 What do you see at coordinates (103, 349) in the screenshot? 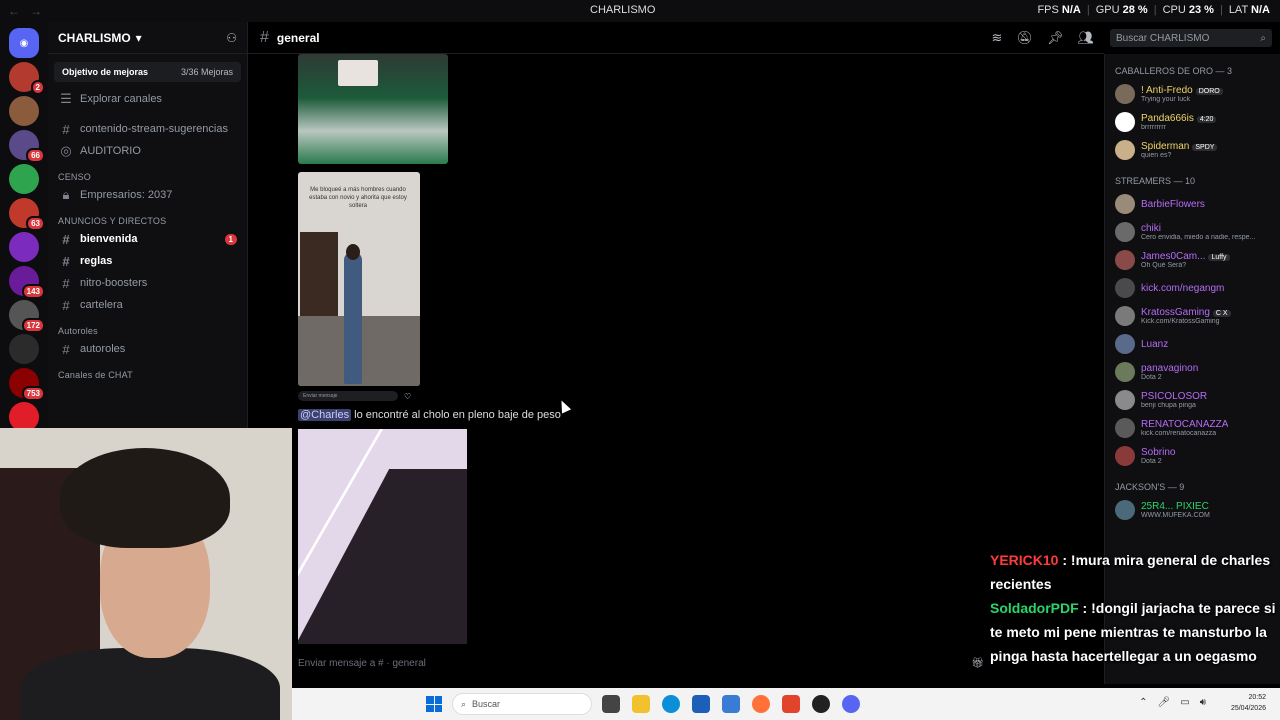
I see `channel-label: autoroles` at bounding box center [103, 349].